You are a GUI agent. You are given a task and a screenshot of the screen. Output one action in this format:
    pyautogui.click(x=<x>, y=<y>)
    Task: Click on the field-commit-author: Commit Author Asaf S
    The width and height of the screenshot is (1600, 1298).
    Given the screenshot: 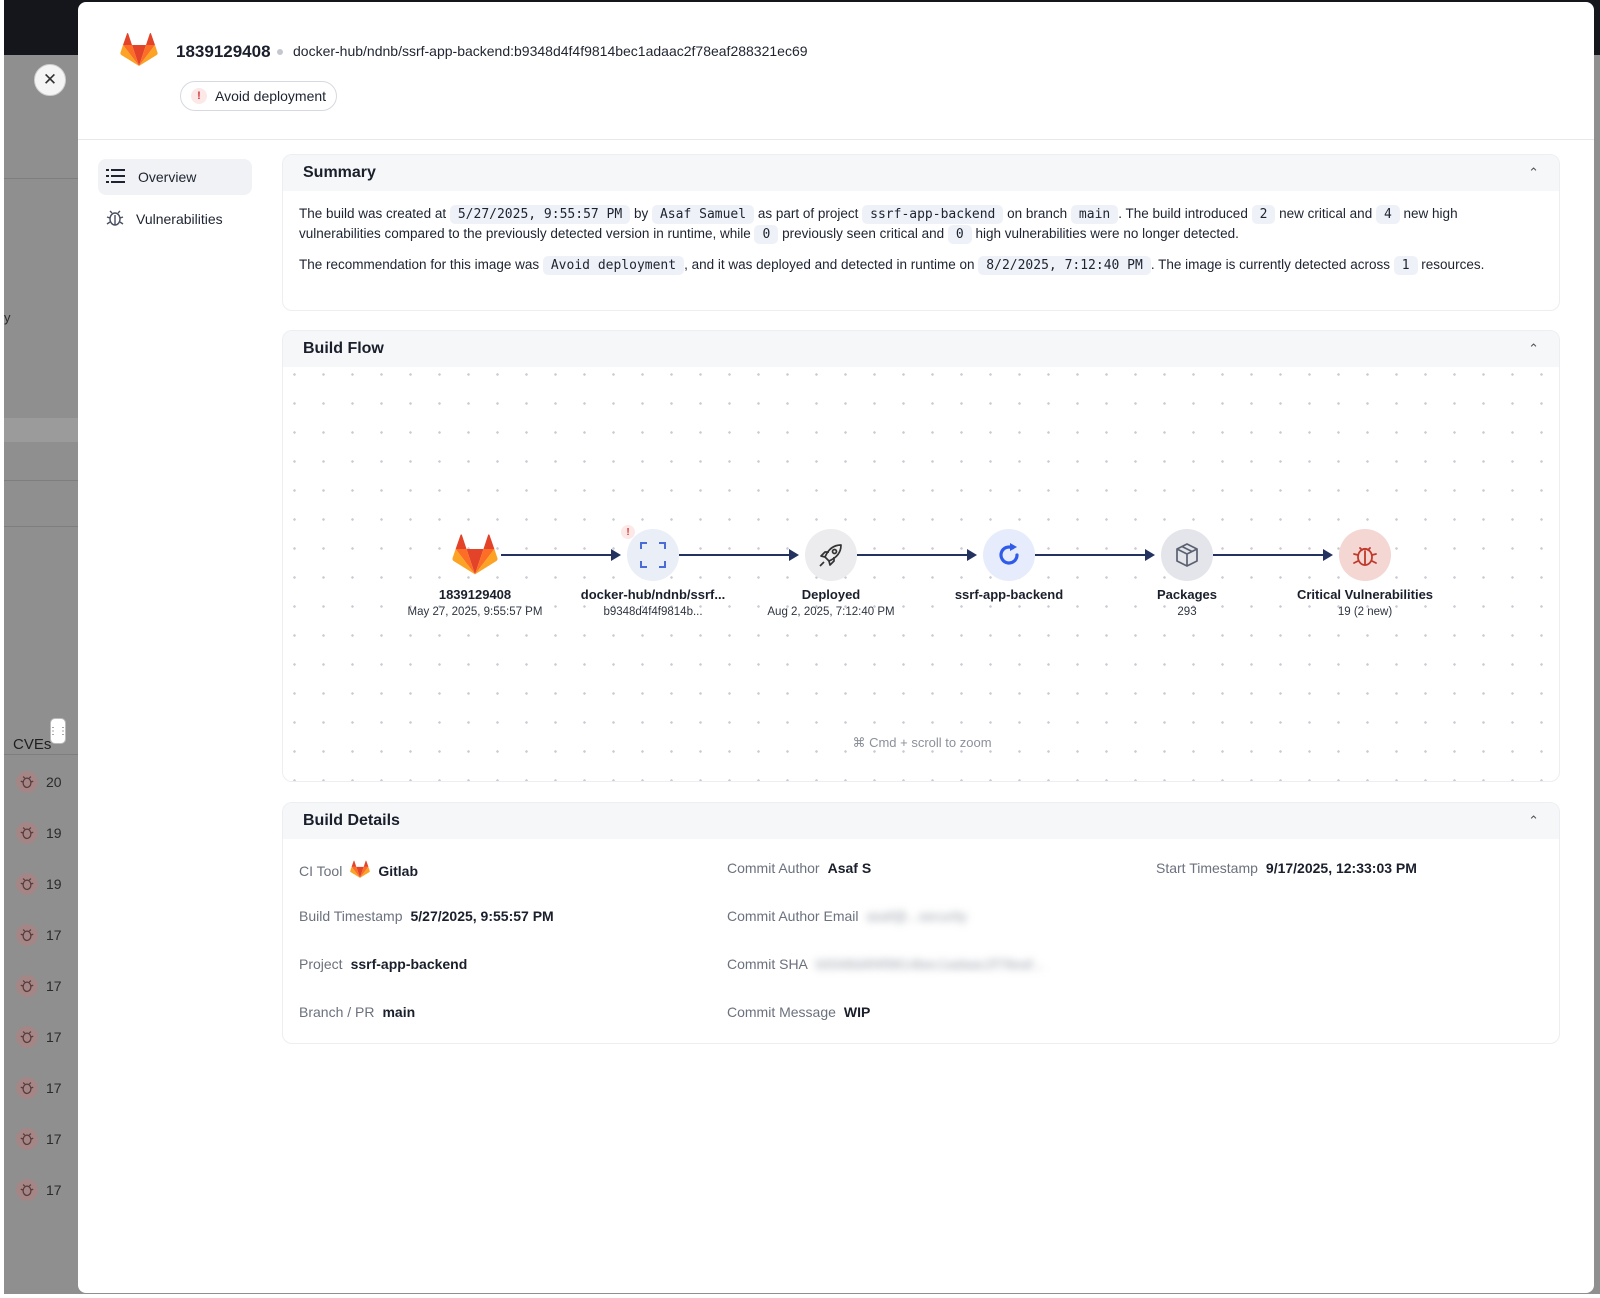 What is the action you would take?
    pyautogui.click(x=799, y=868)
    